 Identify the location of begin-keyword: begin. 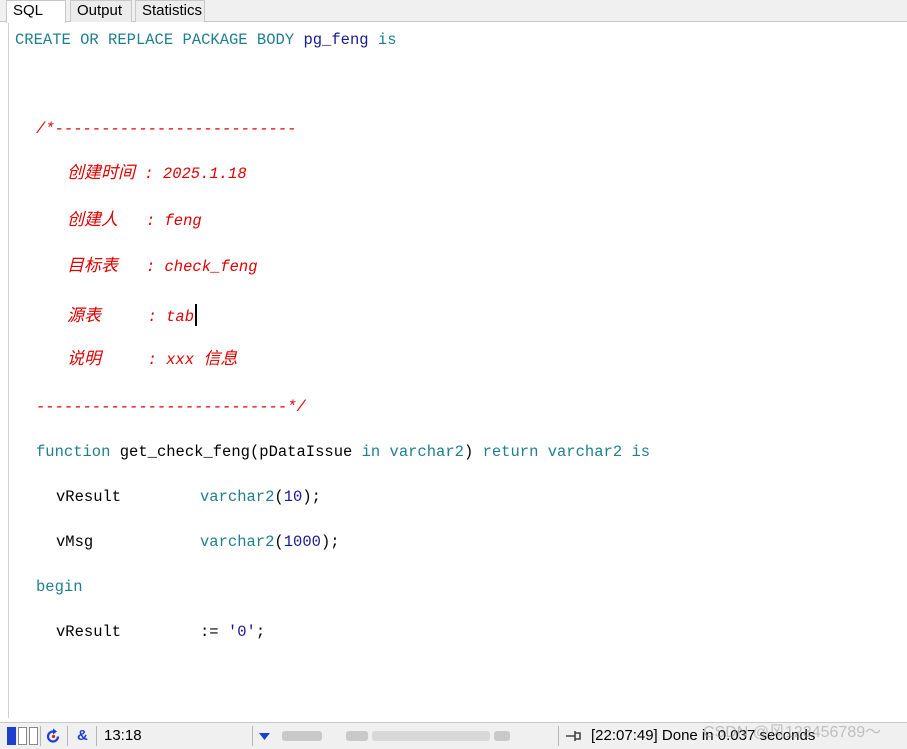
(59, 587).